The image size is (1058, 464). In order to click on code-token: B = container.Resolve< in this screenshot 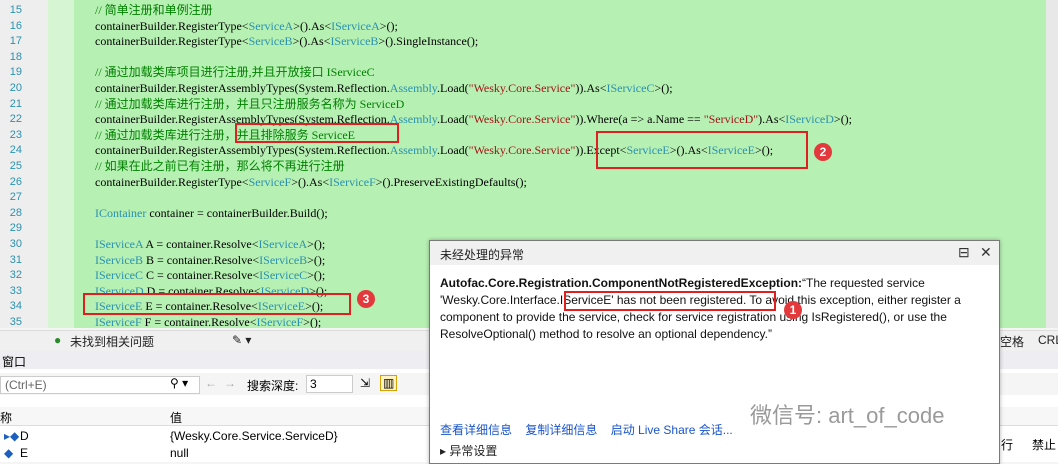, I will do `click(201, 259)`.